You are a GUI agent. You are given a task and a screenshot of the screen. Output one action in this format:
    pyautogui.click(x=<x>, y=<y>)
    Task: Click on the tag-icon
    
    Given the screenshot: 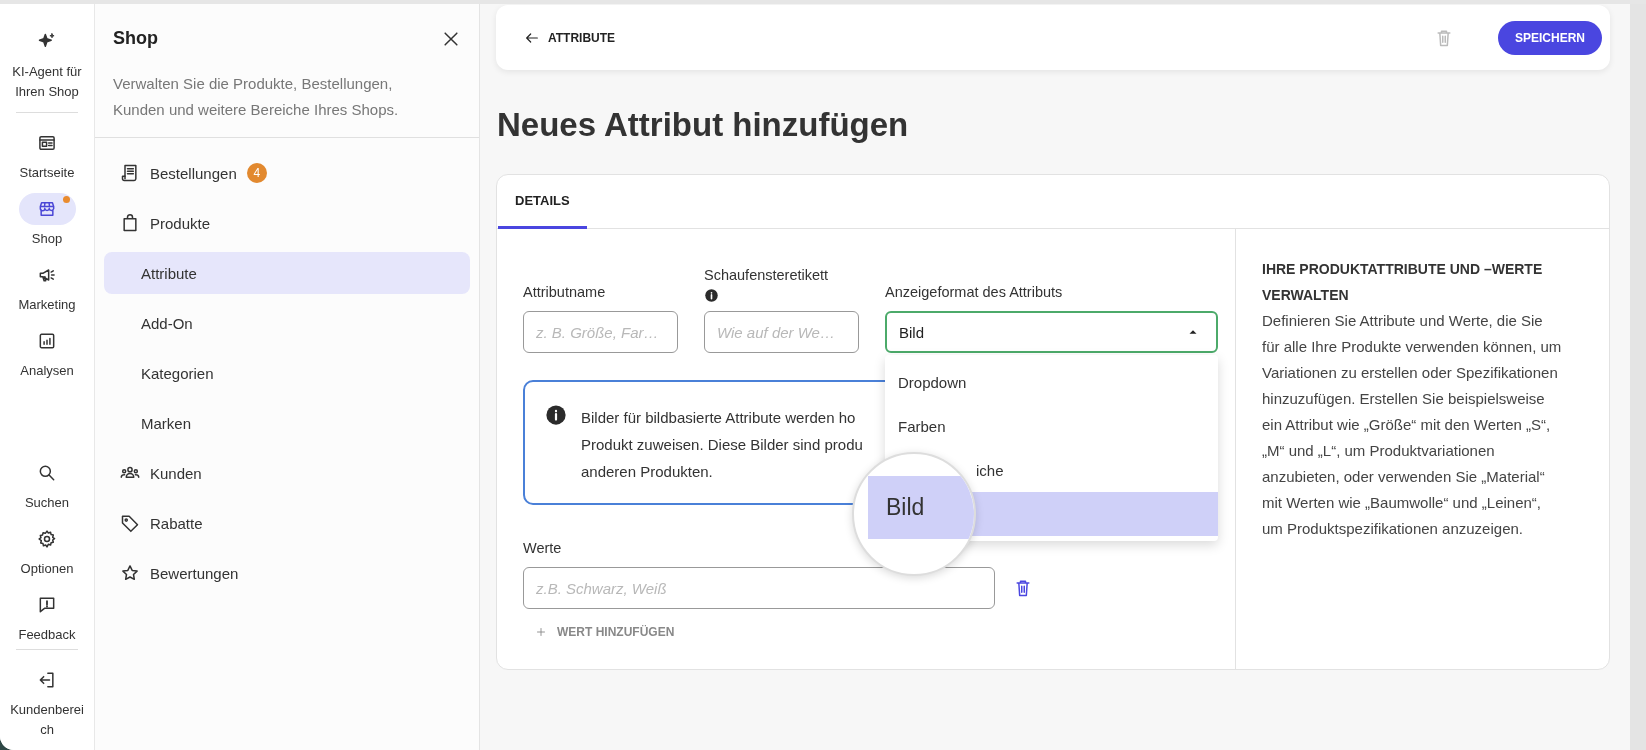 What is the action you would take?
    pyautogui.click(x=130, y=523)
    